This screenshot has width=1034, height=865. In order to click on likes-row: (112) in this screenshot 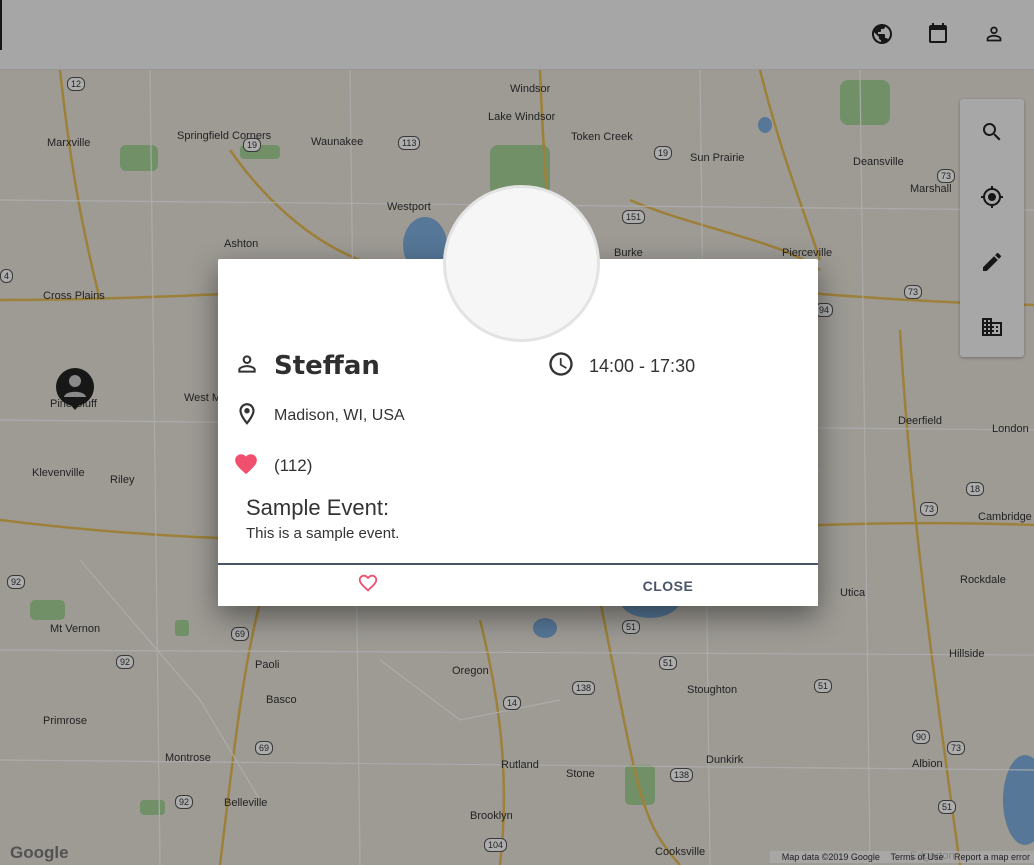, I will do `click(272, 466)`.